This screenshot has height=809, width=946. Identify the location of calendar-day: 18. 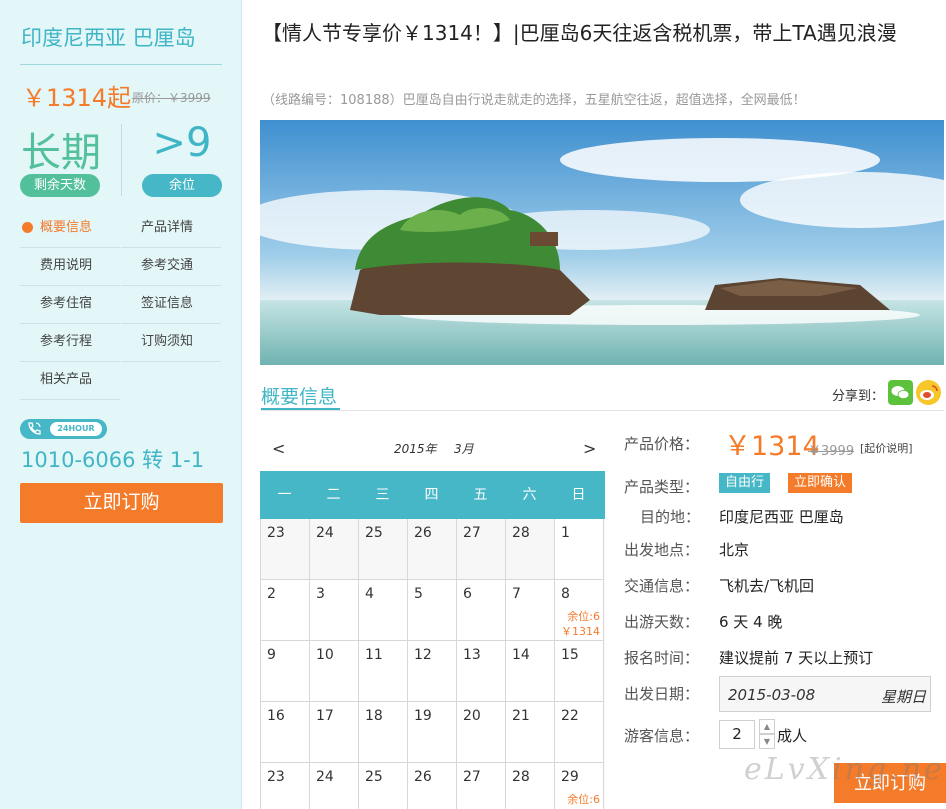
(383, 732).